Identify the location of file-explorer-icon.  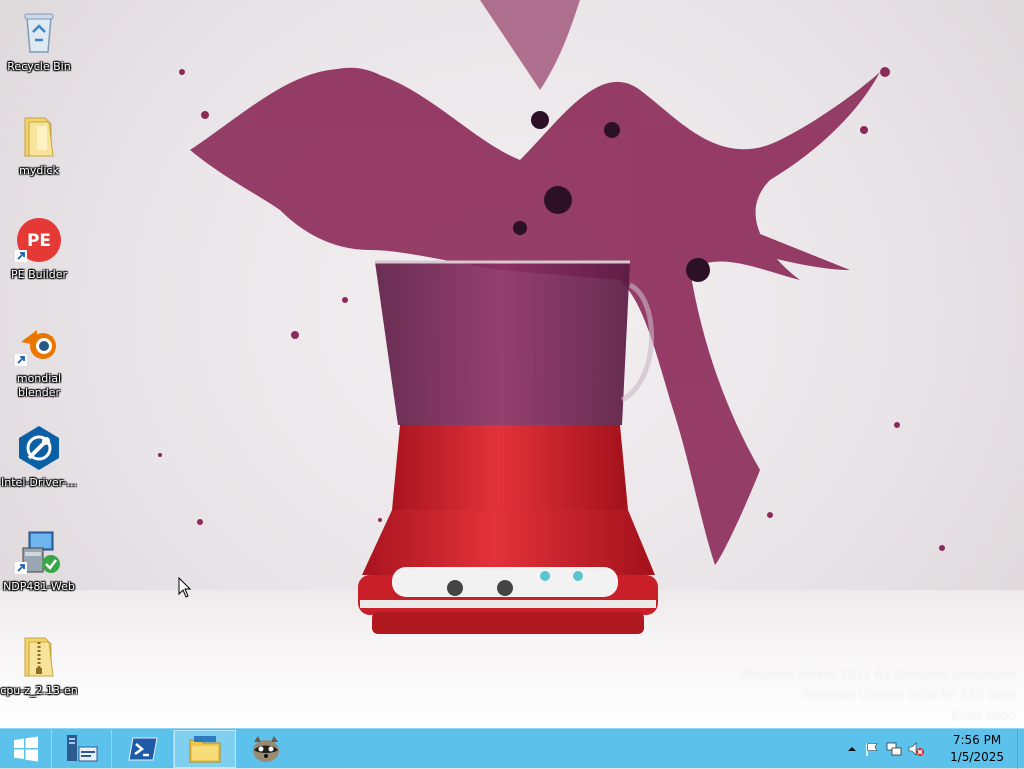
(205, 749).